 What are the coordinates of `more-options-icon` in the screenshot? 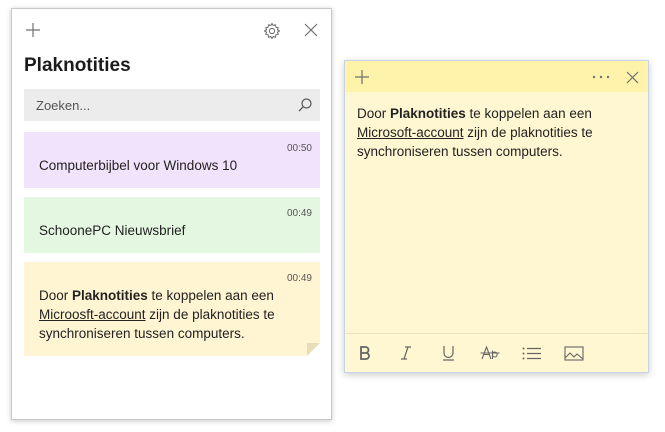 It's located at (601, 77).